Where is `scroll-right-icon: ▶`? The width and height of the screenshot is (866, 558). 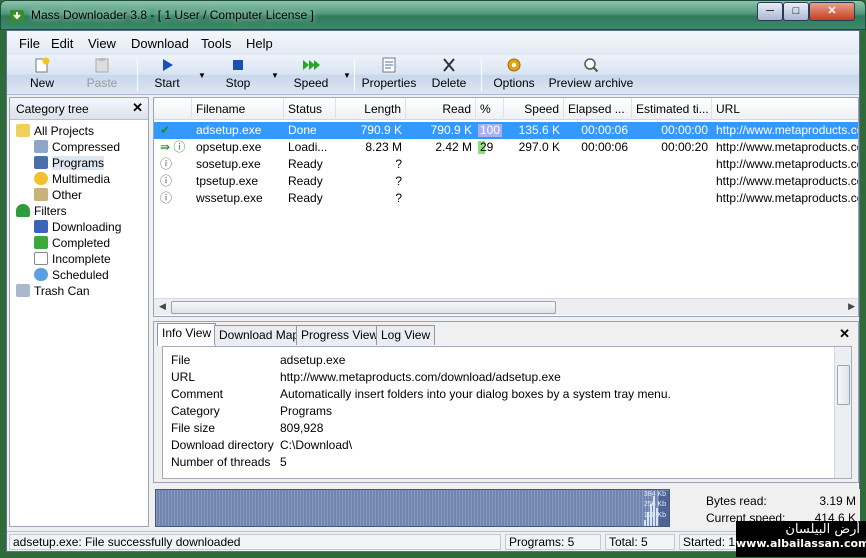 scroll-right-icon: ▶ is located at coordinates (851, 306).